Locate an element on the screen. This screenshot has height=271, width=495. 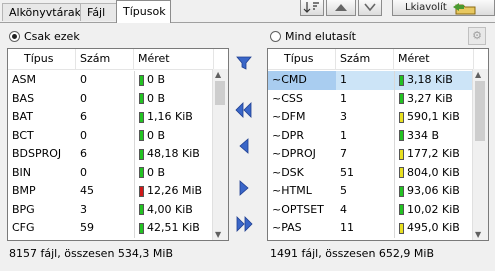
size-text: 804,0 KiB is located at coordinates (433, 172).